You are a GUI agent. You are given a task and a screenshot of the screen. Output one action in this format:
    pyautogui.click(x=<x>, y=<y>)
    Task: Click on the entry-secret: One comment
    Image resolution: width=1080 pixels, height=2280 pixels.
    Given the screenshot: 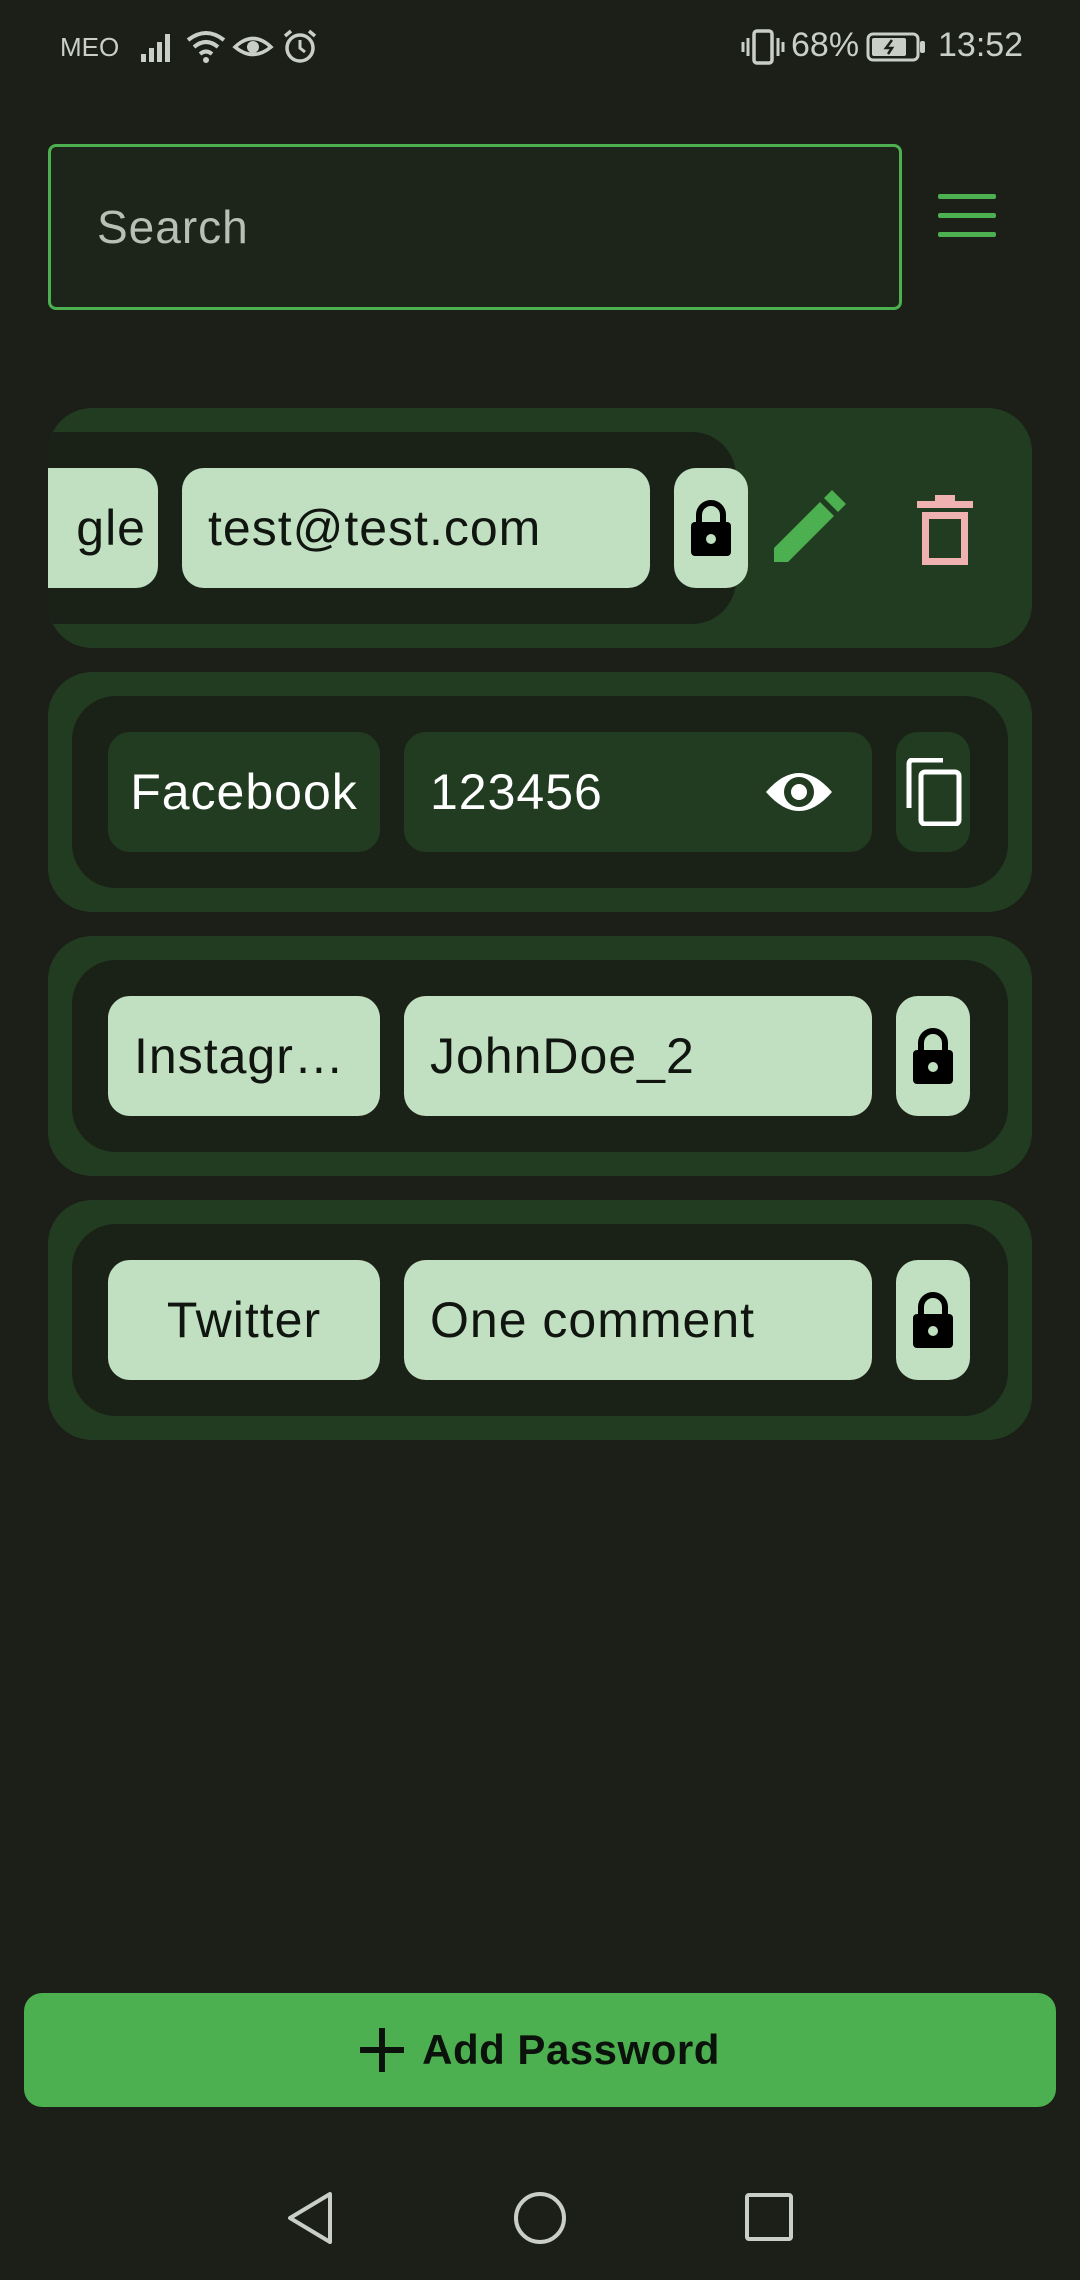 What is the action you would take?
    pyautogui.click(x=593, y=1320)
    